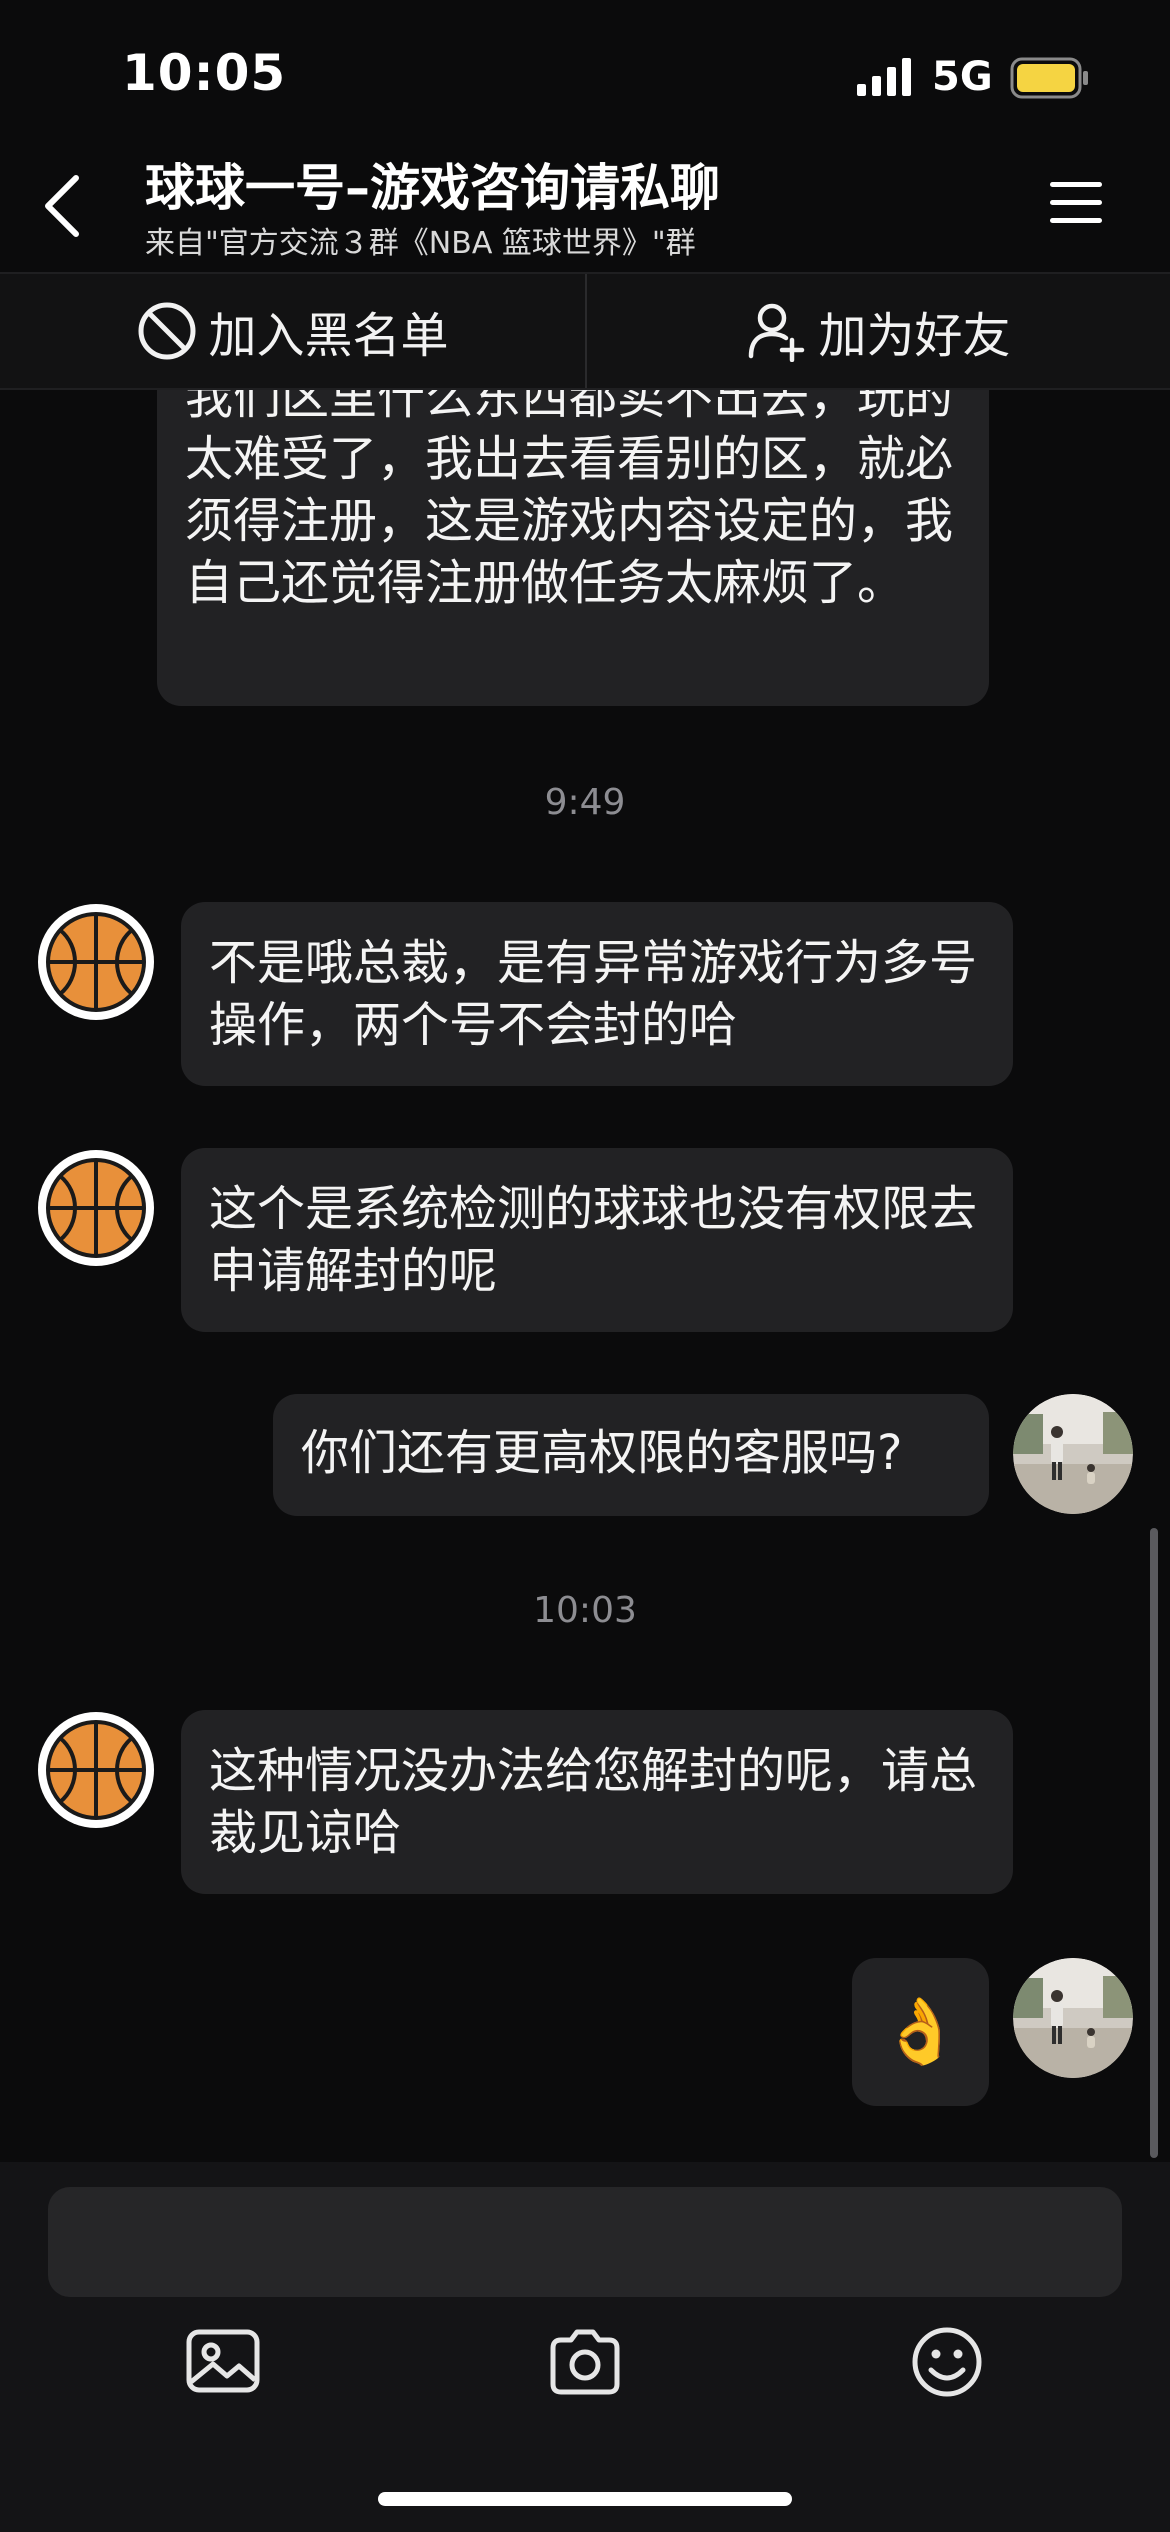 The width and height of the screenshot is (1170, 2532). Describe the element at coordinates (585, 802) in the screenshot. I see `timestamp: 9:49` at that location.